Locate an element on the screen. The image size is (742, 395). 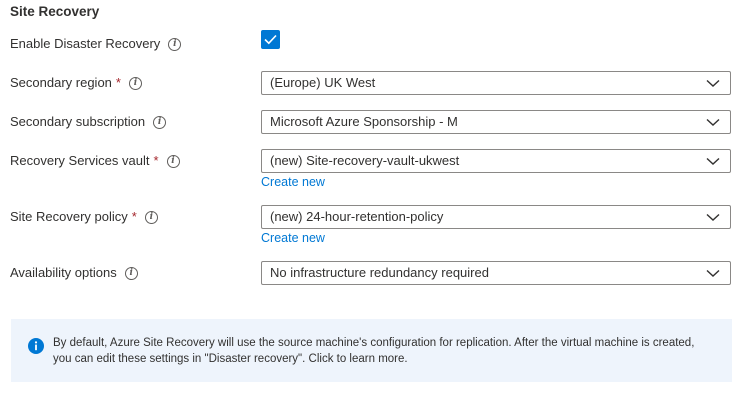
secondary-subscription-label-group: Secondary subscription i is located at coordinates (88, 122).